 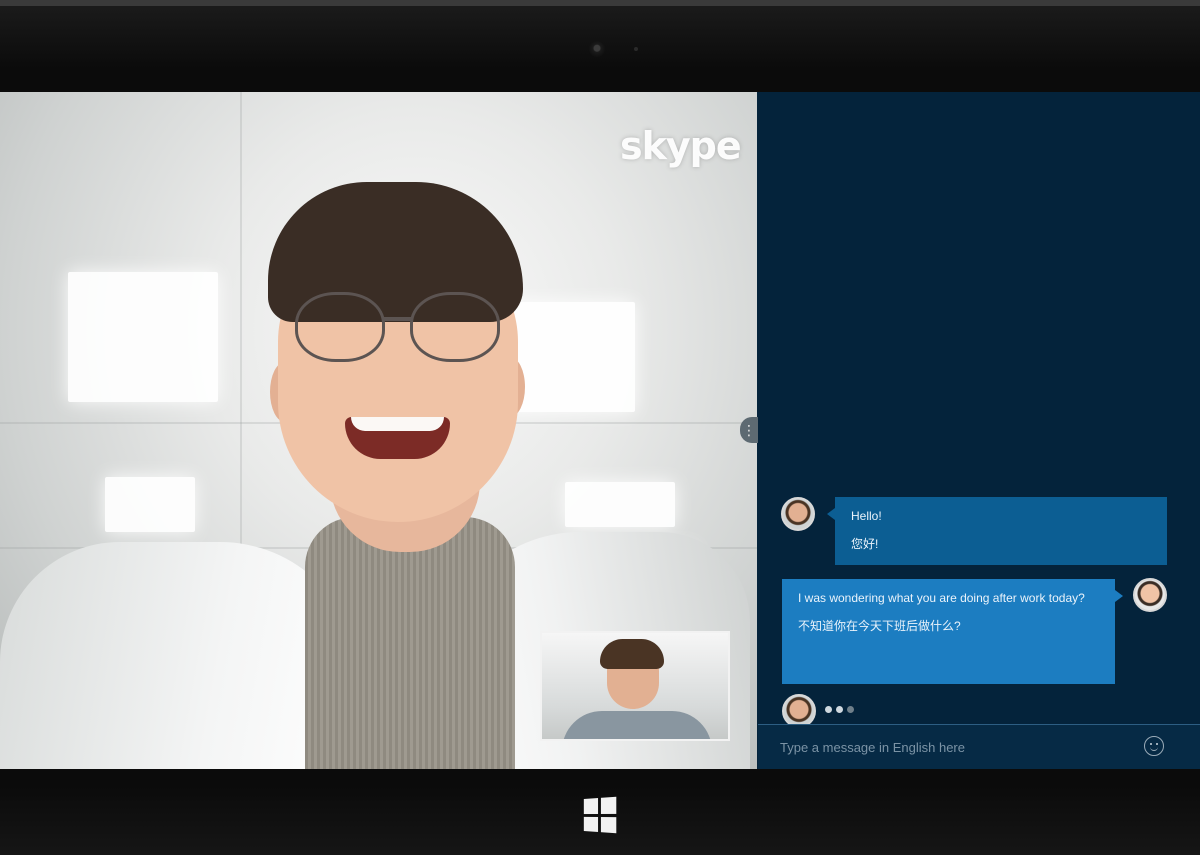 What do you see at coordinates (632, 654) in the screenshot?
I see `self-view-hair` at bounding box center [632, 654].